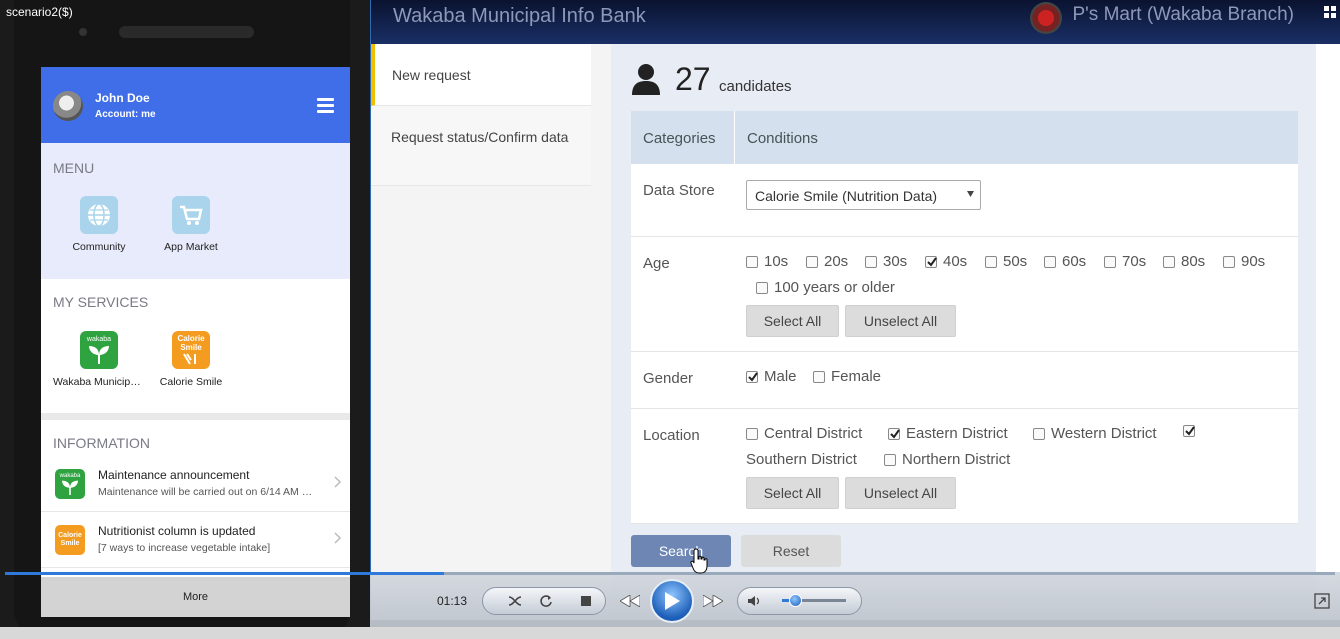 This screenshot has height=639, width=1340. I want to click on info-title: Maintenance announcement, so click(174, 475).